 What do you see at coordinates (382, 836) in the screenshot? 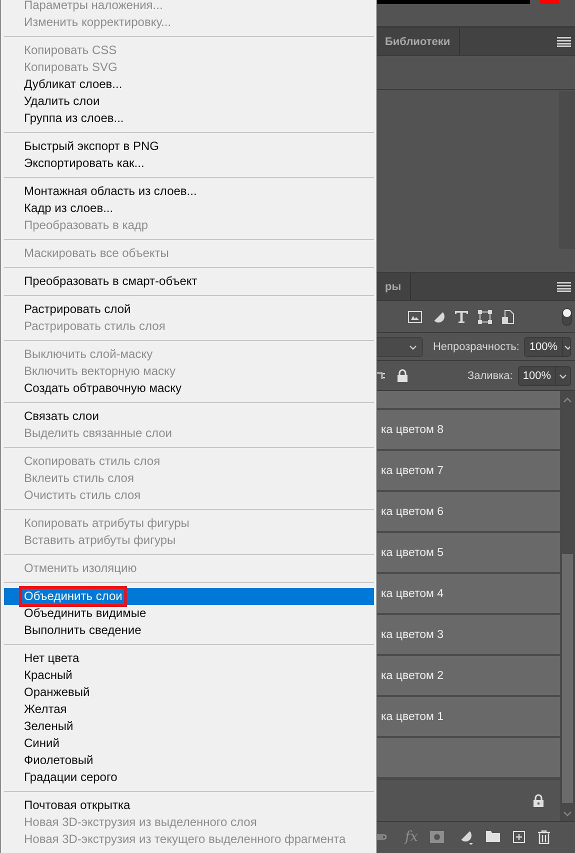
I see `link-icon` at bounding box center [382, 836].